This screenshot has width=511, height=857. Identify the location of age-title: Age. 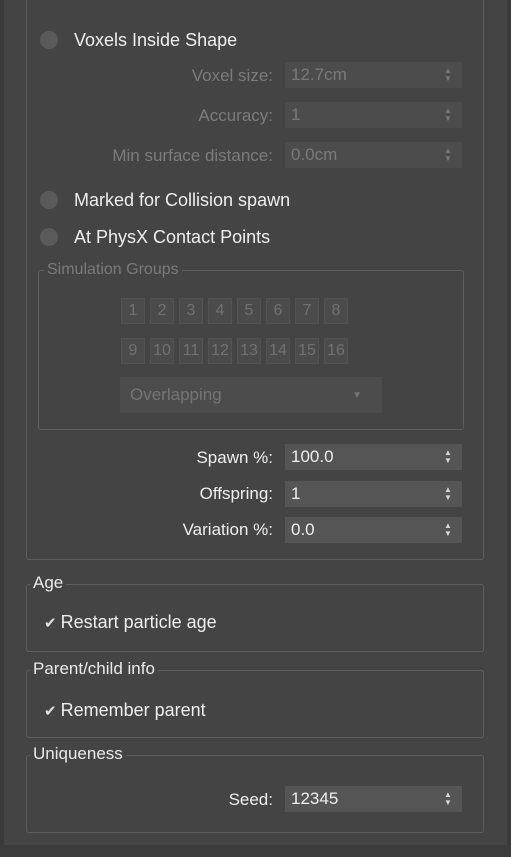
(48, 583).